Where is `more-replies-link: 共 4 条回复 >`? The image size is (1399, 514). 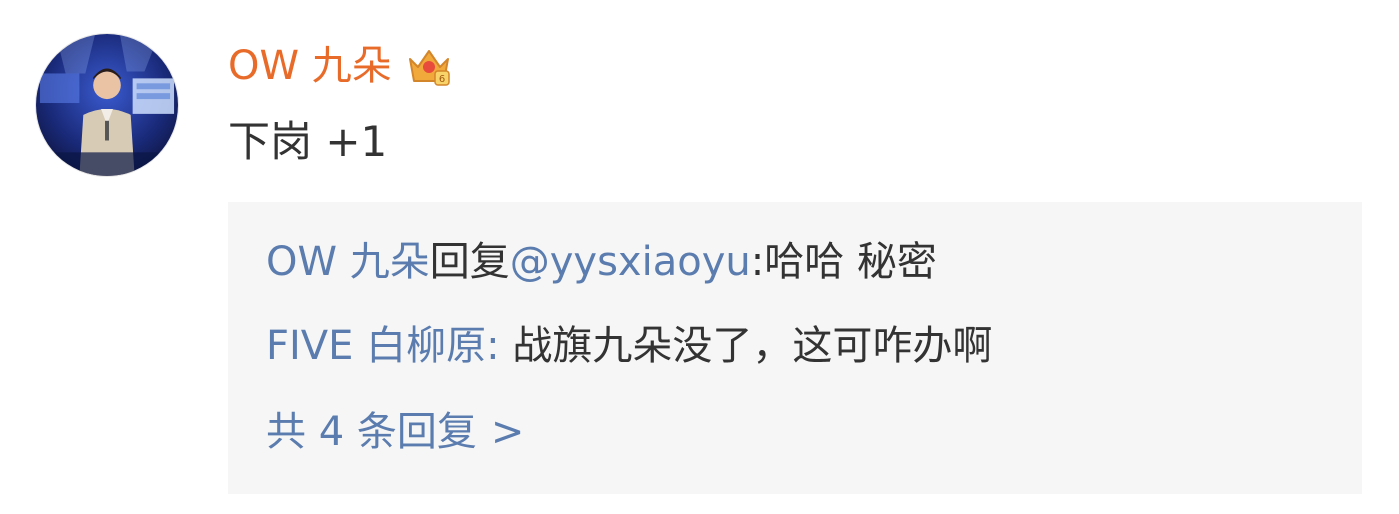 more-replies-link: 共 4 条回复 > is located at coordinates (395, 432).